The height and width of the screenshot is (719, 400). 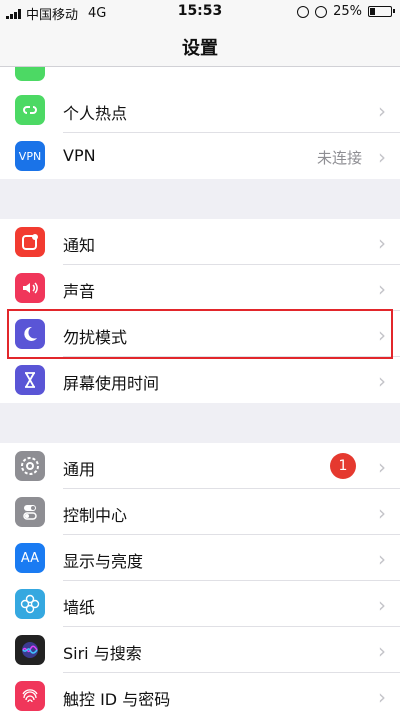 What do you see at coordinates (95, 515) in the screenshot?
I see `settings-row-label: 控制中心` at bounding box center [95, 515].